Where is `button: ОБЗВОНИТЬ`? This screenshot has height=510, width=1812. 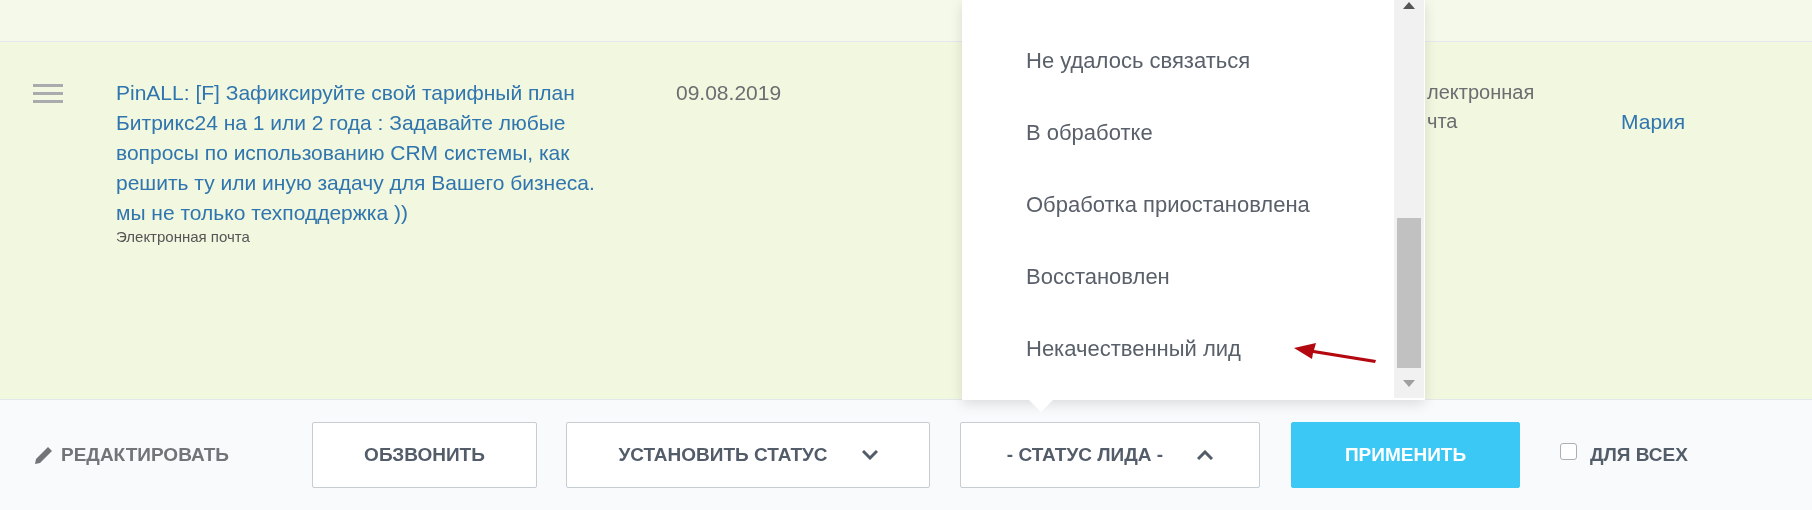 button: ОБЗВОНИТЬ is located at coordinates (424, 455).